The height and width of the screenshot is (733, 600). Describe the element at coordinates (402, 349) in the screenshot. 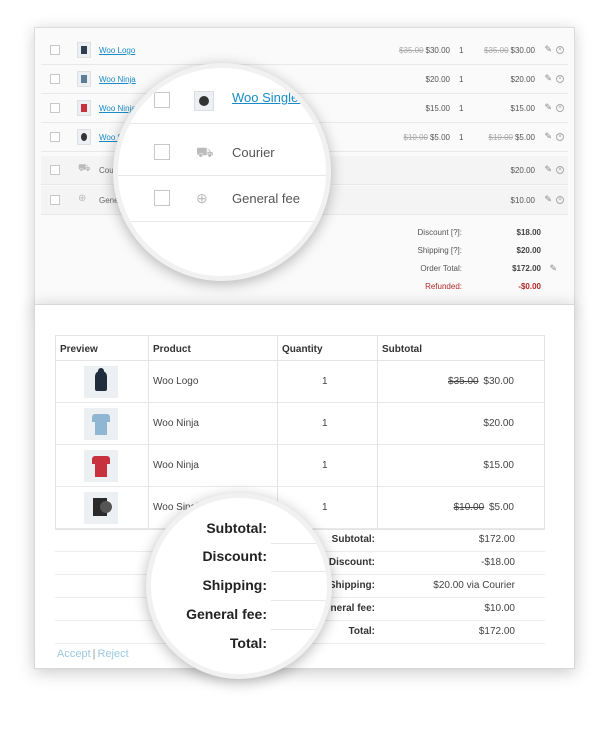

I see `col-subtotal-header: Subtotal` at that location.